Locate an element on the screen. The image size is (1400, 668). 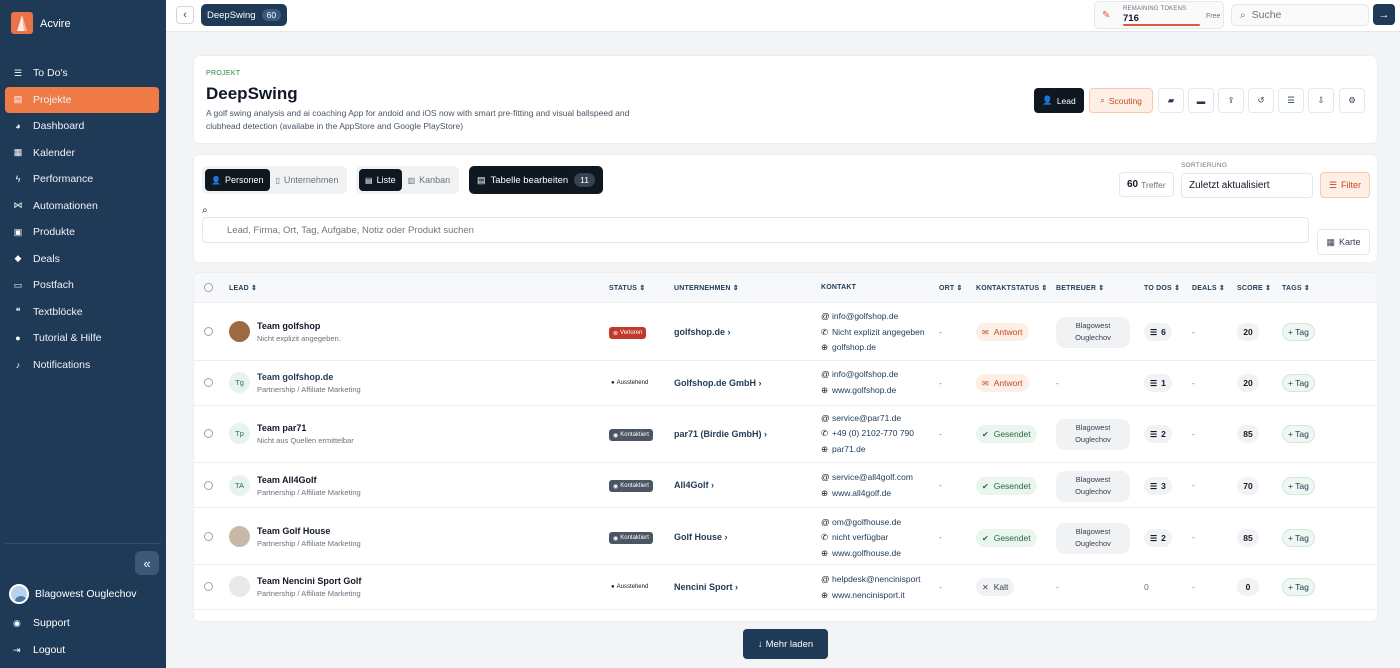
sidebar-item-produkte: ▣ Produkte is located at coordinates (82, 232).